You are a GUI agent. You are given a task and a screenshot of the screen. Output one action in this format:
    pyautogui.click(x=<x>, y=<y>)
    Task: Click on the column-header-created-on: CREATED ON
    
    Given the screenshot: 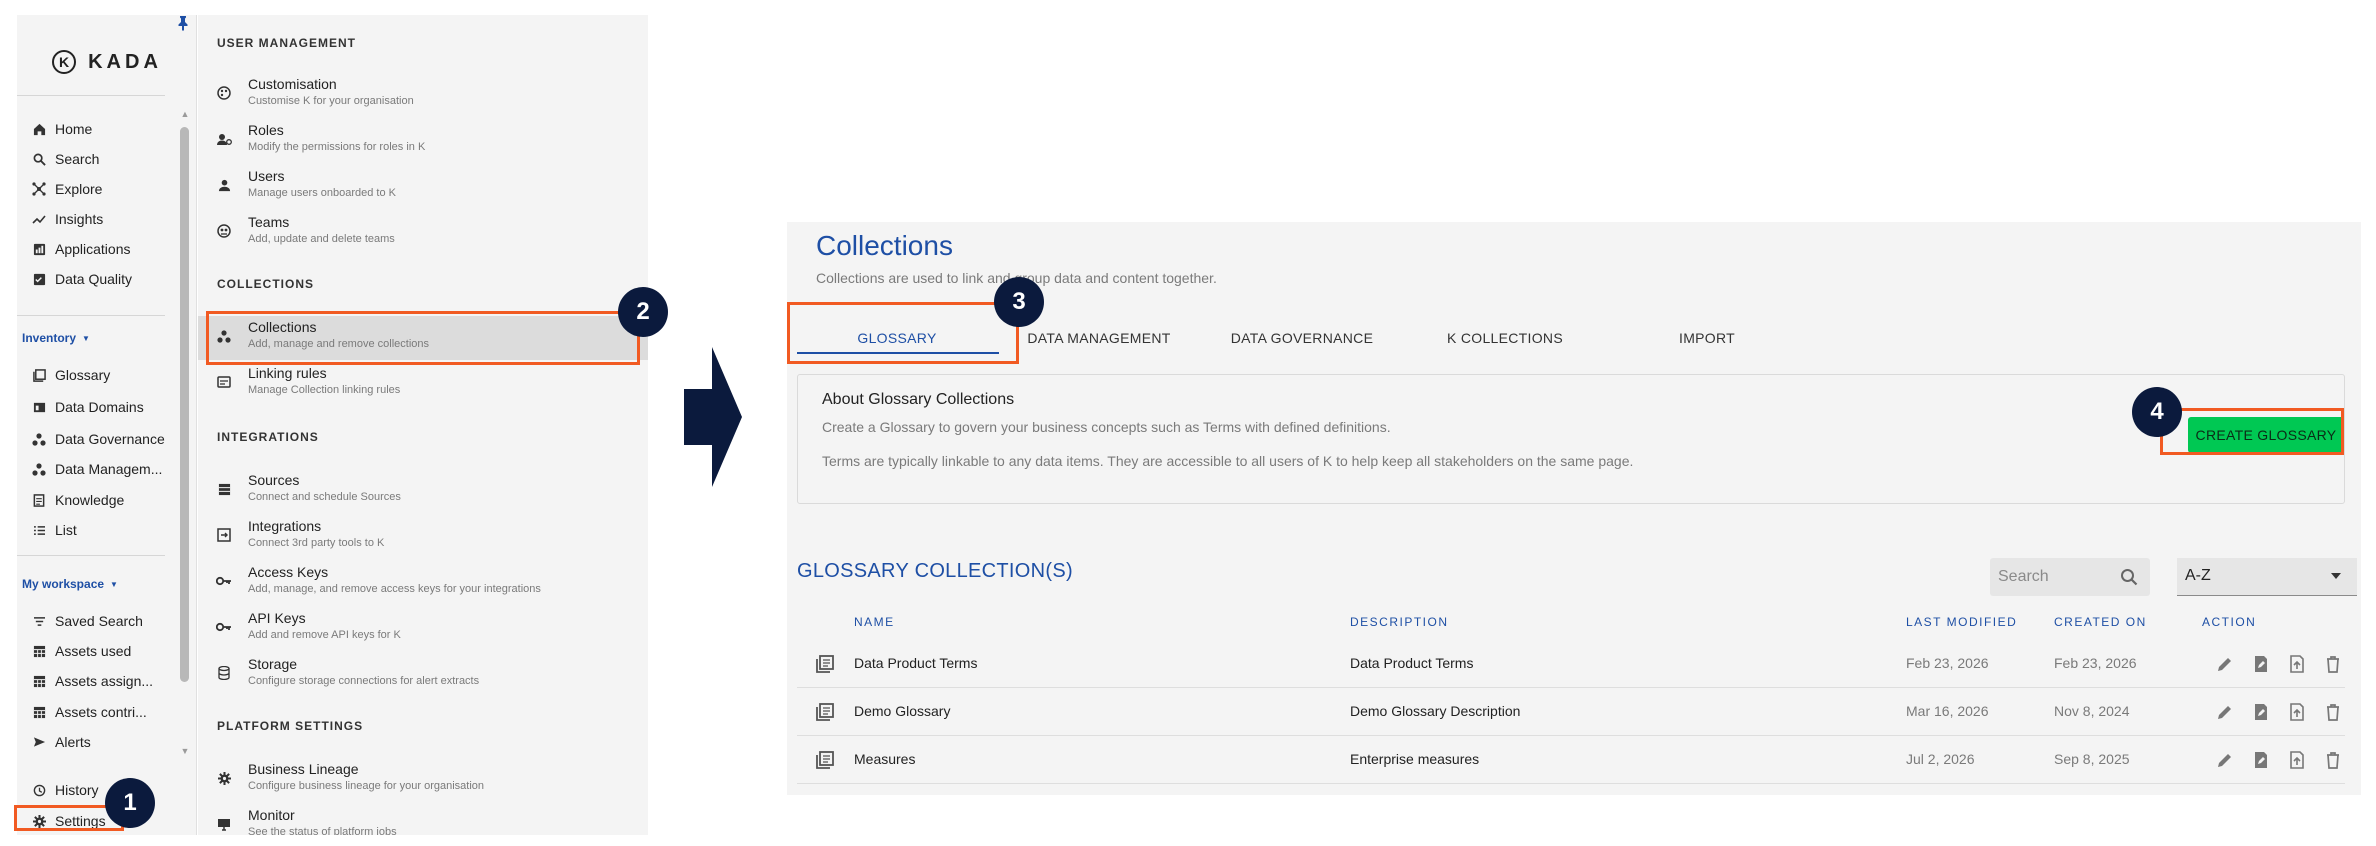 What is the action you would take?
    pyautogui.click(x=2100, y=622)
    